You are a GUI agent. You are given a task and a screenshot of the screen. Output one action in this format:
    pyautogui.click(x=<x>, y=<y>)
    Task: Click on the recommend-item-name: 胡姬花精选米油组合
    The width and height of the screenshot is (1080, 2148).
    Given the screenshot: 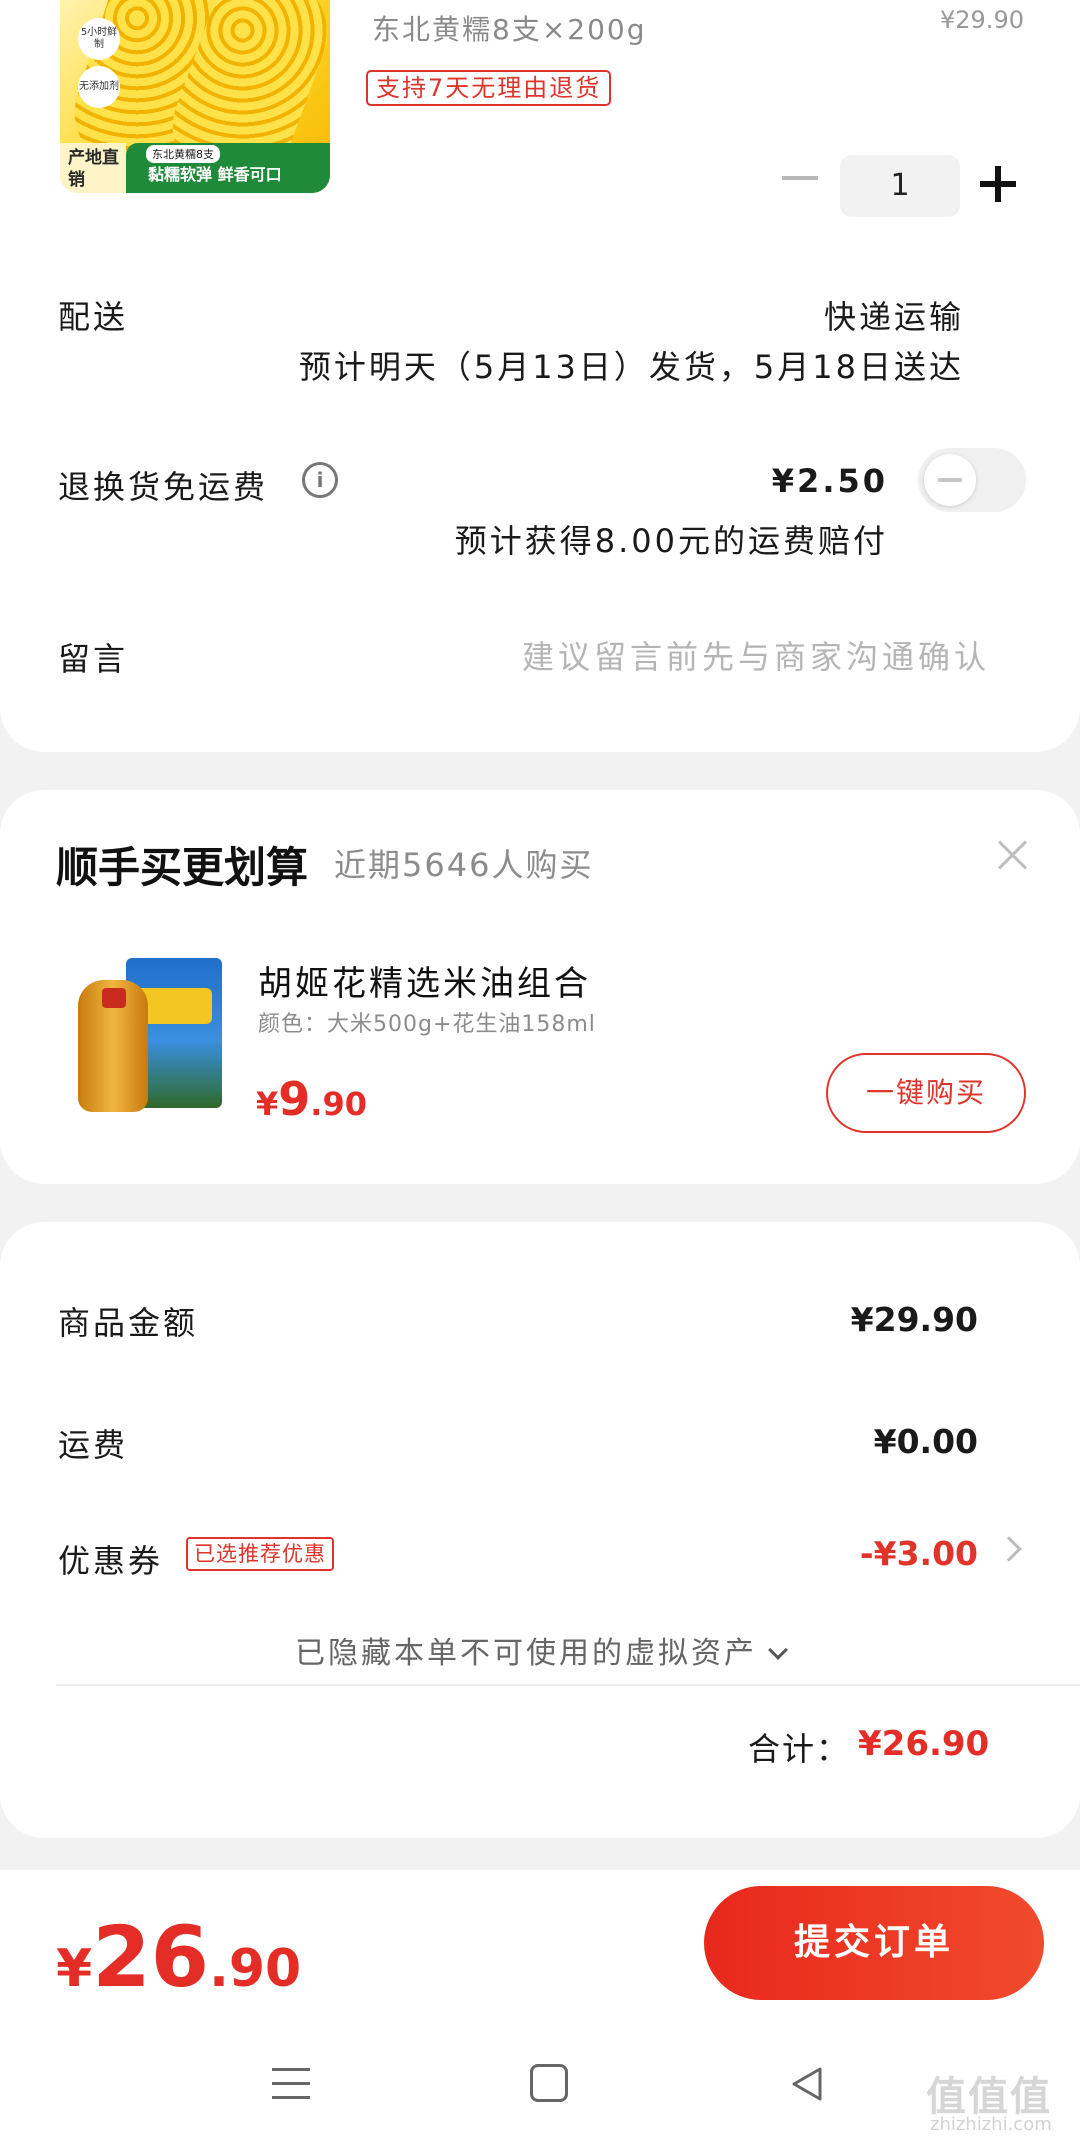 What is the action you would take?
    pyautogui.click(x=424, y=980)
    